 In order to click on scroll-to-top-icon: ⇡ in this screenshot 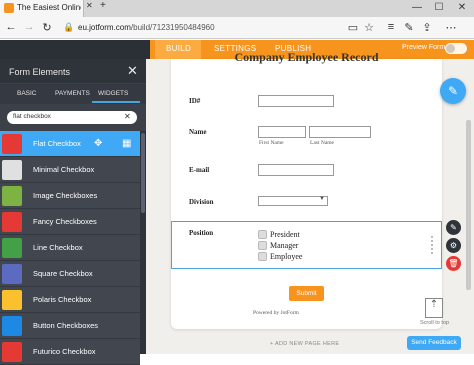, I will do `click(434, 308)`.